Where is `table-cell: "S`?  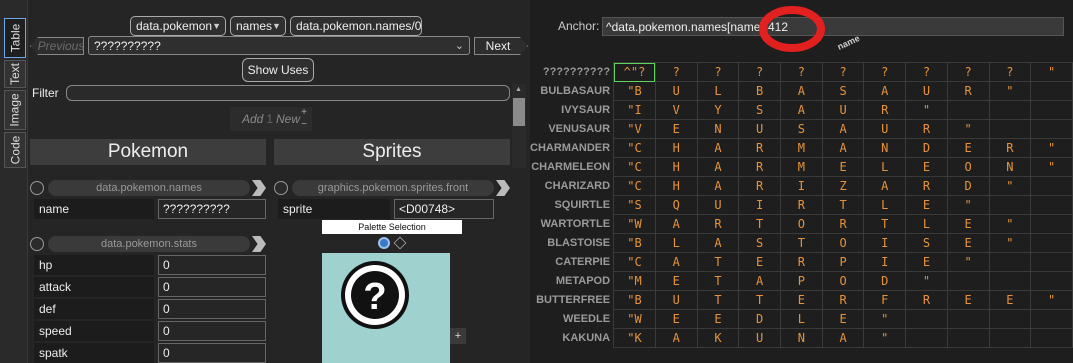 table-cell: "S is located at coordinates (634, 205).